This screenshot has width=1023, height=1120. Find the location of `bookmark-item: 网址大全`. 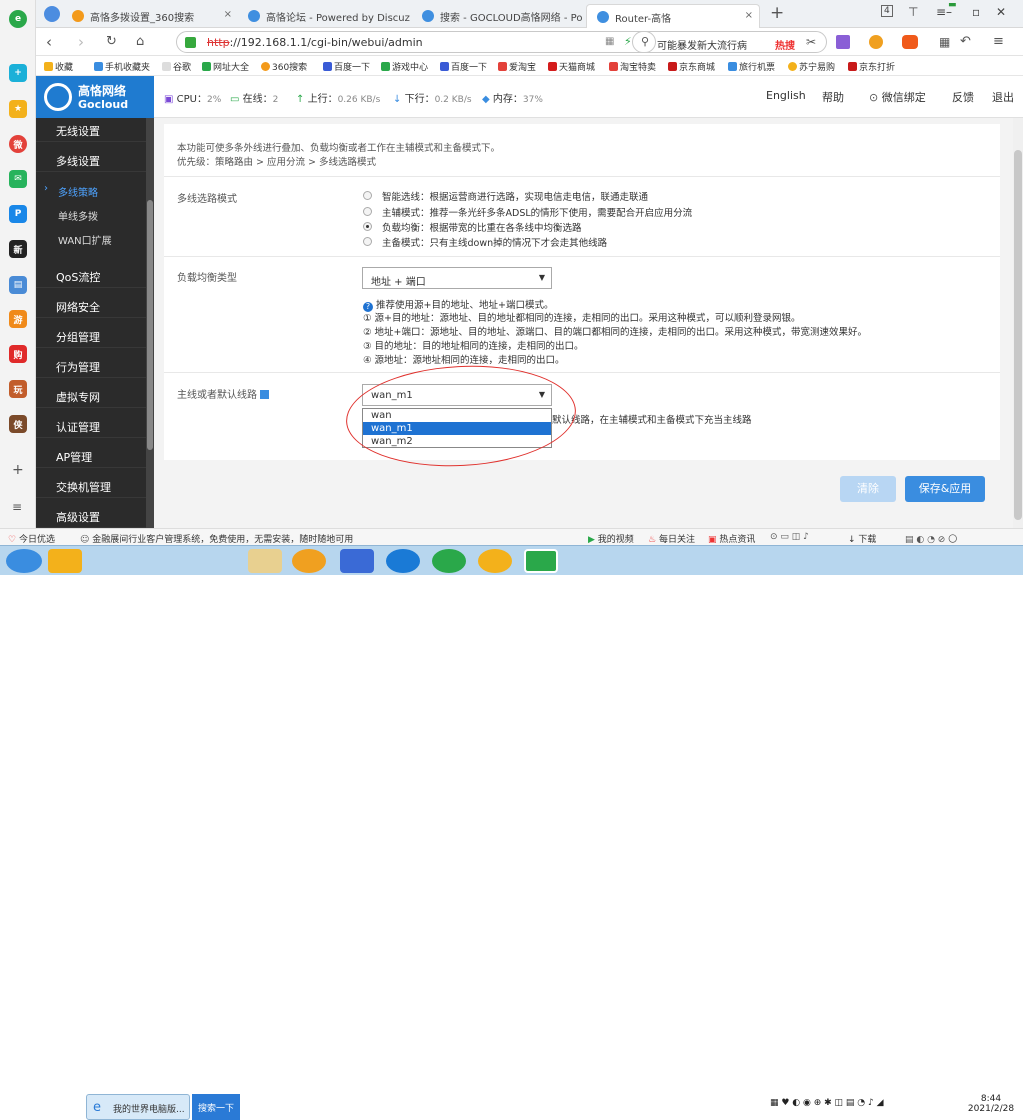

bookmark-item: 网址大全 is located at coordinates (225, 66).